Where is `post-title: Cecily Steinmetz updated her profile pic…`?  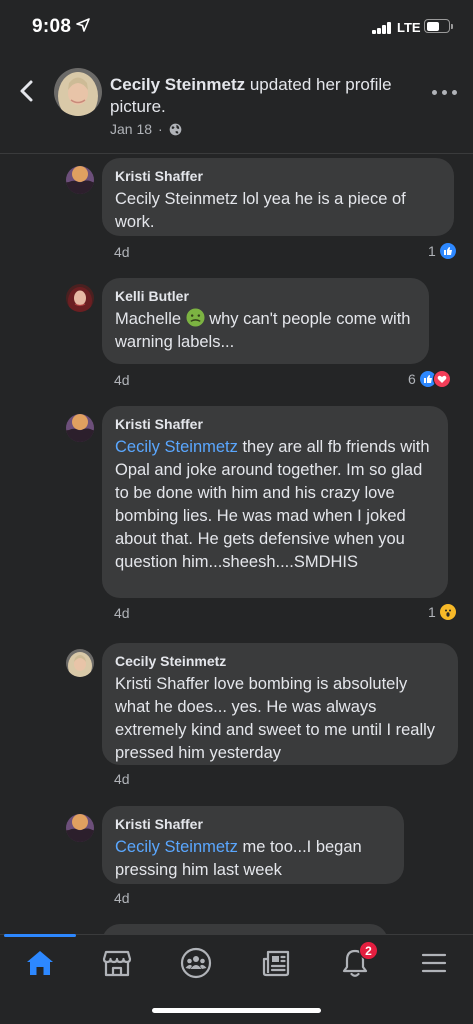 post-title: Cecily Steinmetz updated her profile pic… is located at coordinates (265, 96).